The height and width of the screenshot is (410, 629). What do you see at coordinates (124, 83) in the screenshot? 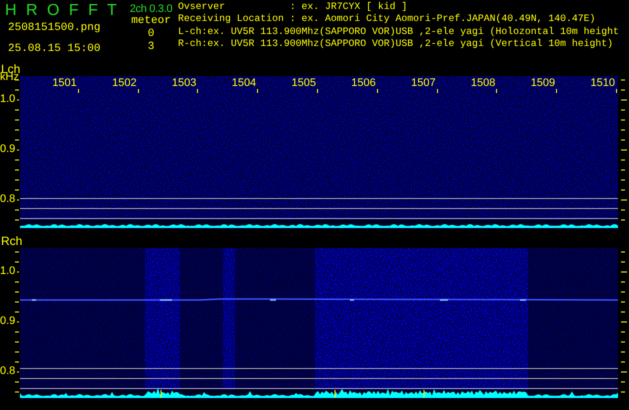
I see `time-tick-label: 1502` at bounding box center [124, 83].